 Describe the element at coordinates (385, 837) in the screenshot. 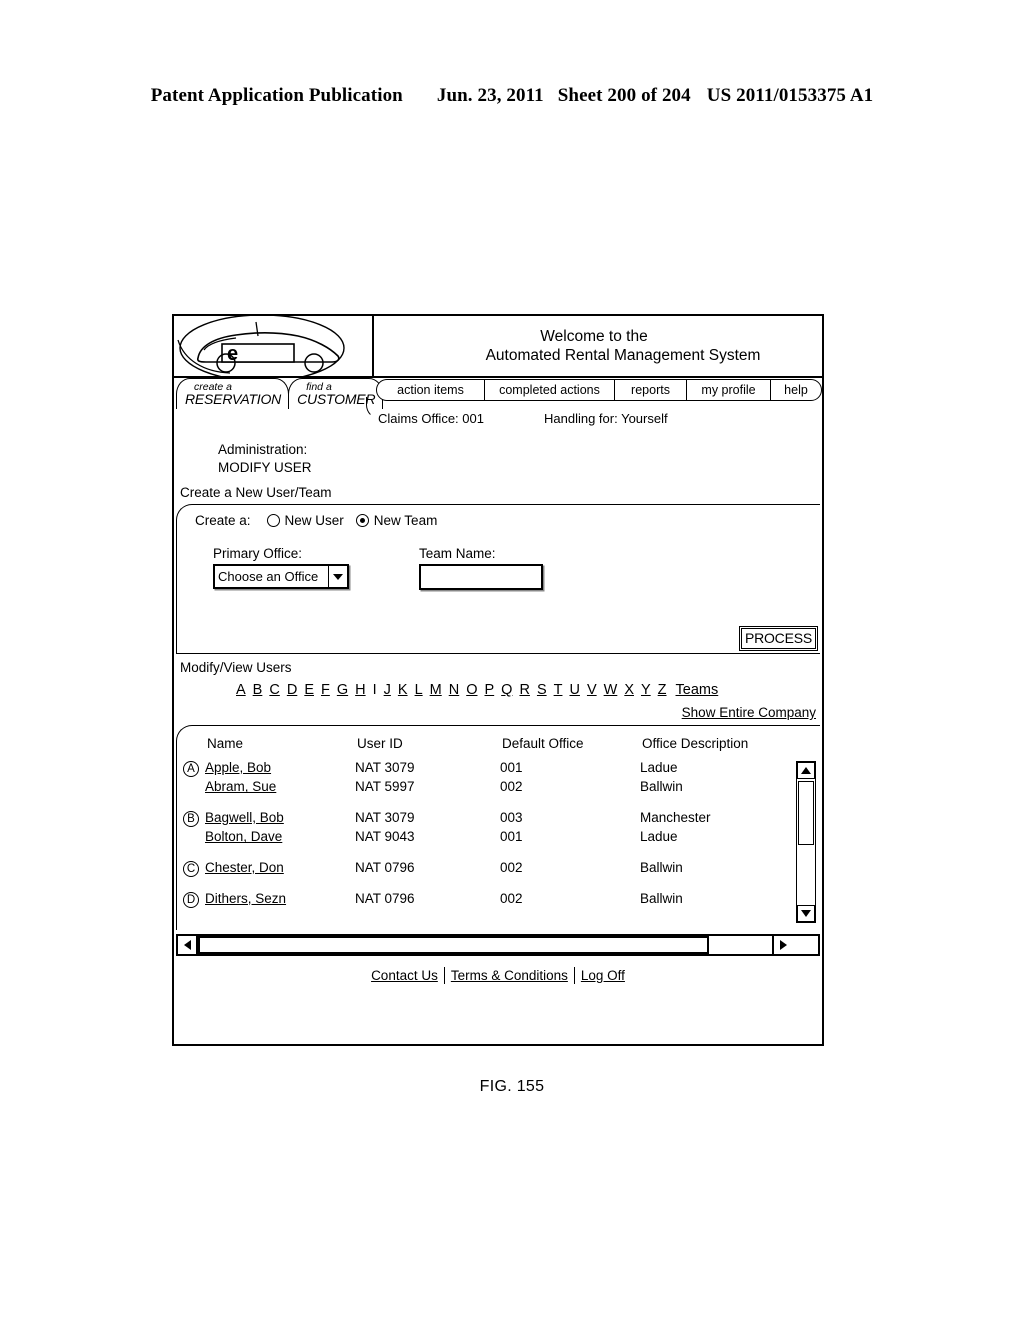

I see `cell-user-id: NAT 9043` at that location.